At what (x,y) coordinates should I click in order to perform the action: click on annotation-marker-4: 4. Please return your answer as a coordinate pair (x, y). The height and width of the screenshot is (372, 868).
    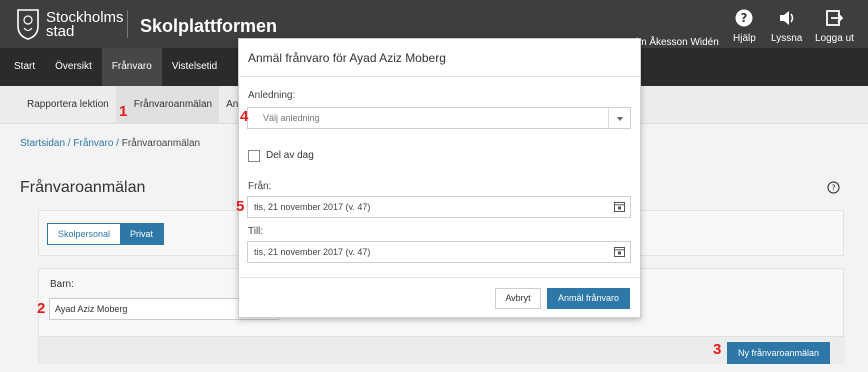
    Looking at the image, I should click on (244, 116).